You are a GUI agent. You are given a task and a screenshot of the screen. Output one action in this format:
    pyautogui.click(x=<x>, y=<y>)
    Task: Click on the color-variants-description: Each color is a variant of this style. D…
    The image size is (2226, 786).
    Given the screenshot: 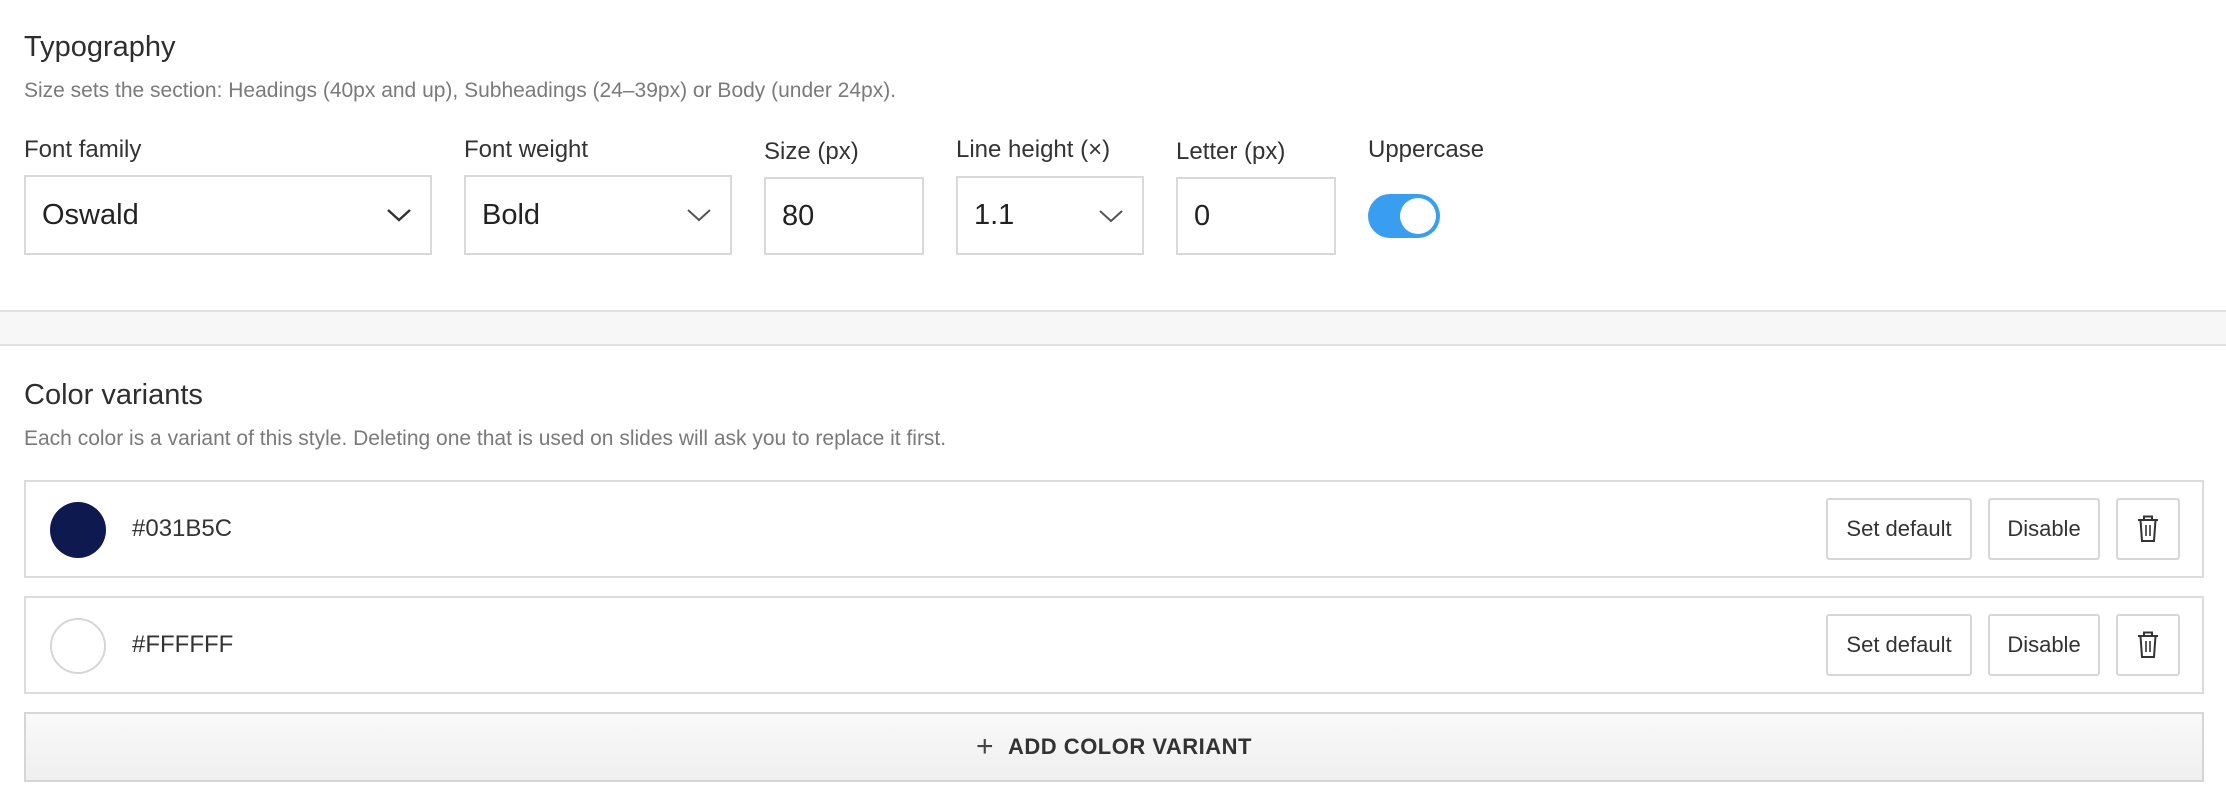 What is the action you would take?
    pyautogui.click(x=485, y=438)
    